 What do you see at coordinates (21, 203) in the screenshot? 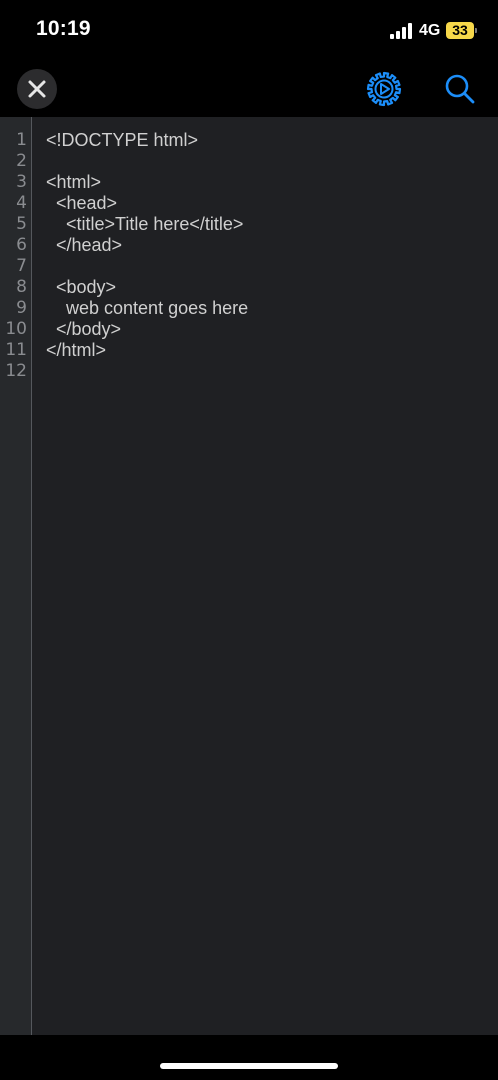
I see `line-number: 4` at bounding box center [21, 203].